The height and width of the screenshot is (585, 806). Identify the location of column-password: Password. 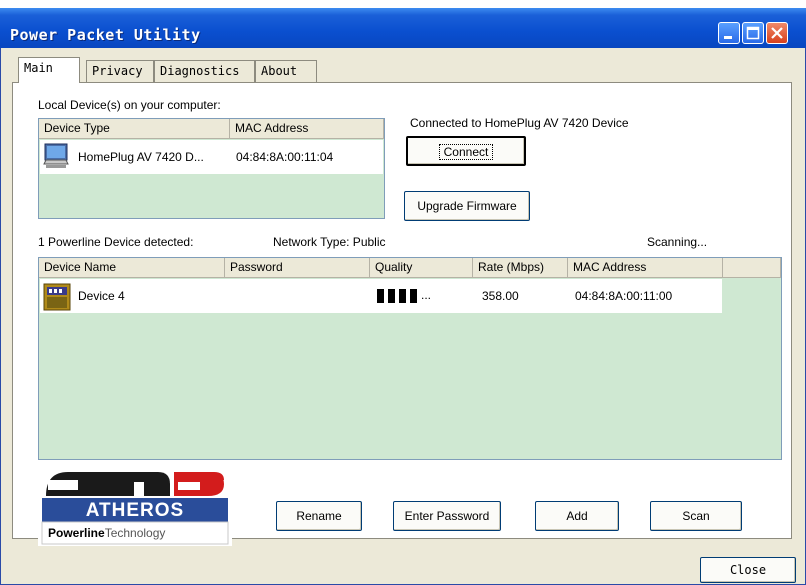
(297, 268).